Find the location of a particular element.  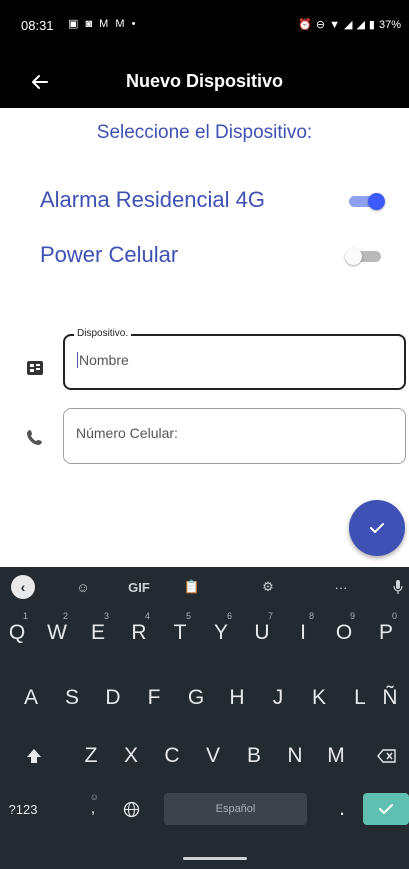

device-name-input: Nombre is located at coordinates (103, 360).